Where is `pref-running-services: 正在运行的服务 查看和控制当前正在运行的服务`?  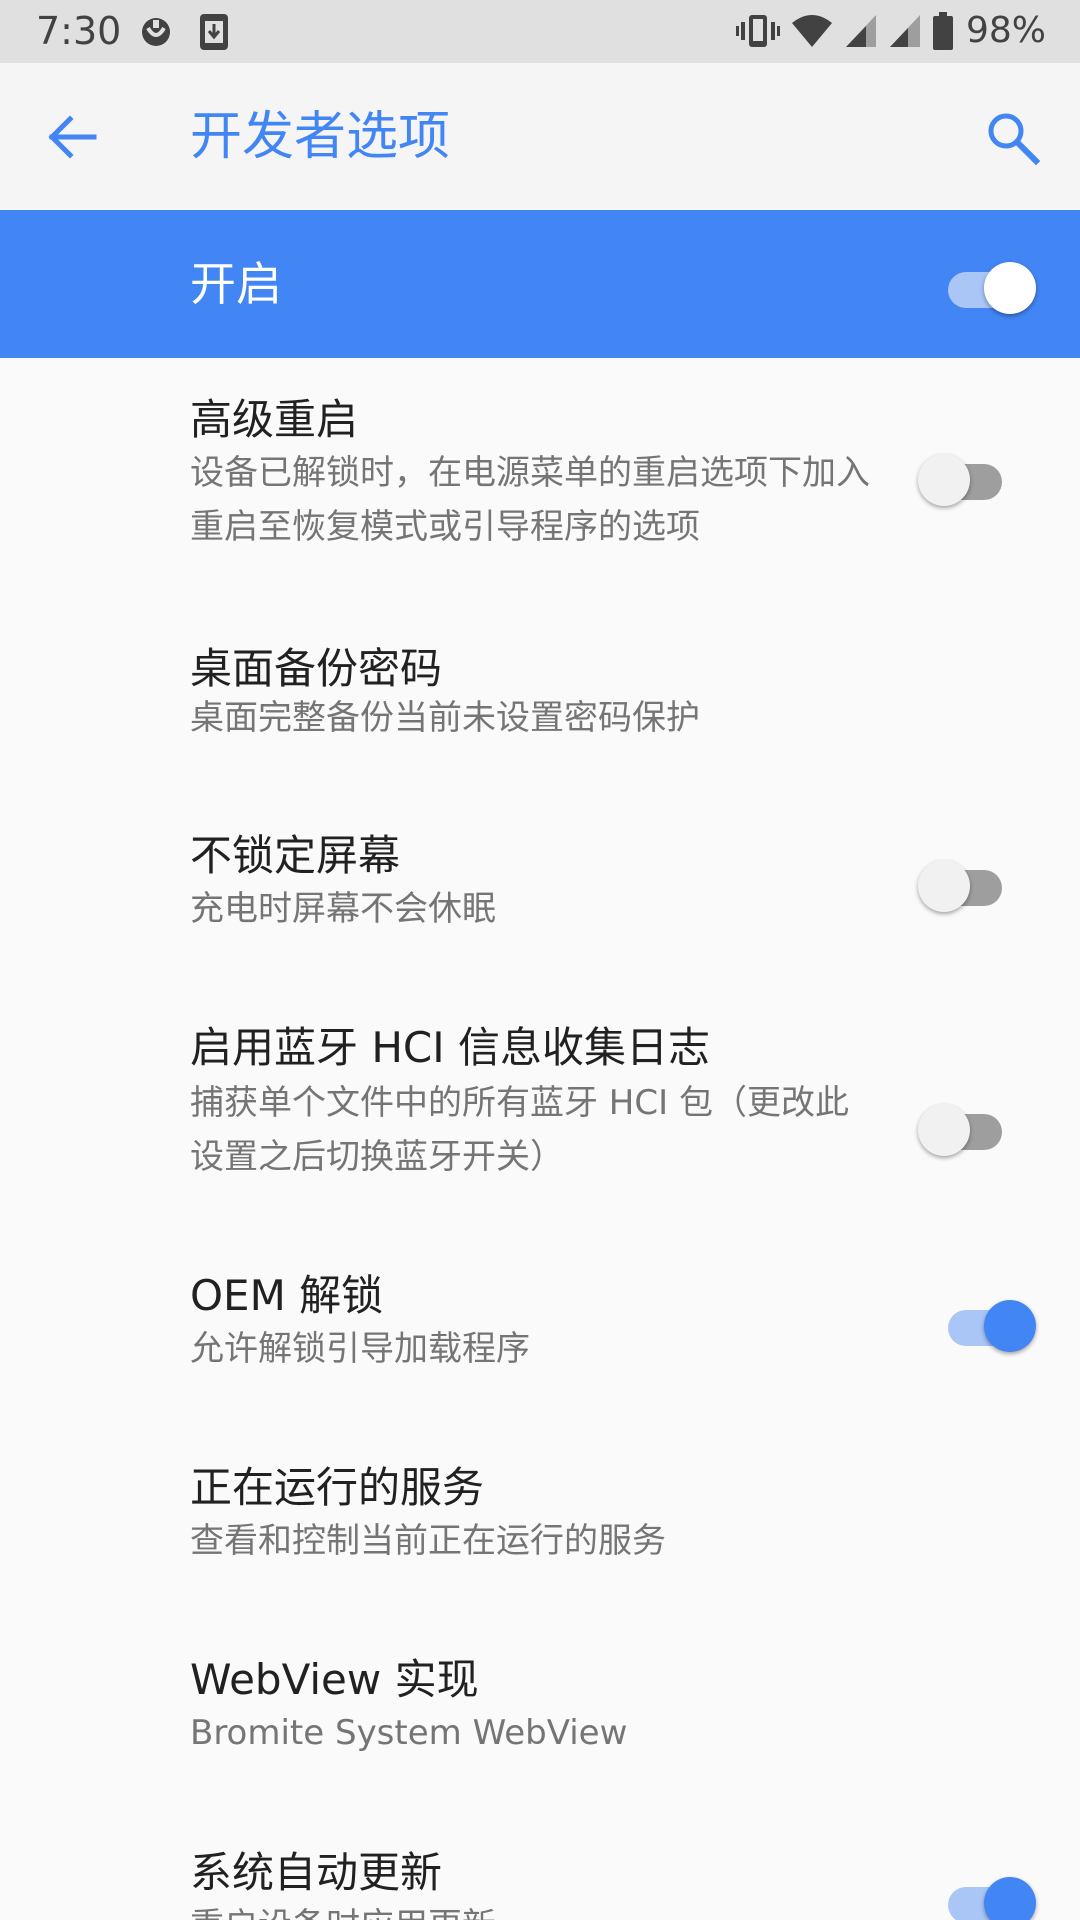
pref-running-services: 正在运行的服务 查看和控制当前正在运行的服务 is located at coordinates (540, 1525).